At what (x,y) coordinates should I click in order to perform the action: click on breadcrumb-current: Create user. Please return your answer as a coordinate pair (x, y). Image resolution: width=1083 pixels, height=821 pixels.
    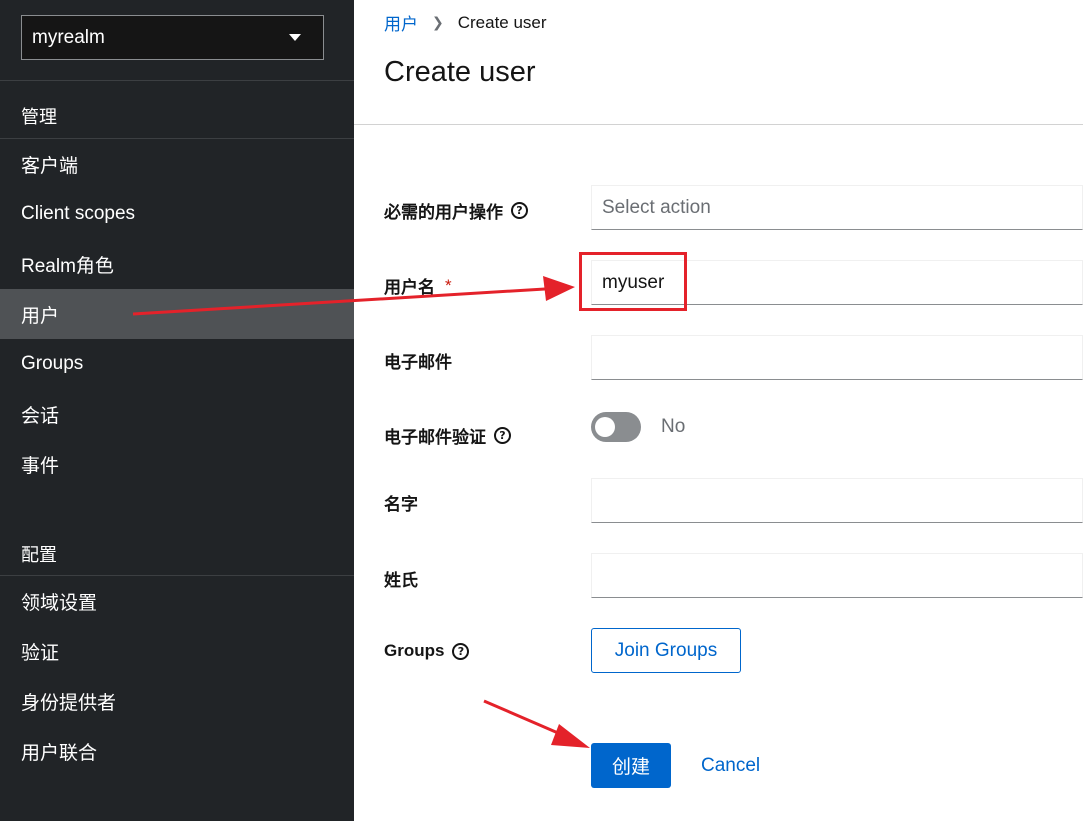
    Looking at the image, I should click on (502, 22).